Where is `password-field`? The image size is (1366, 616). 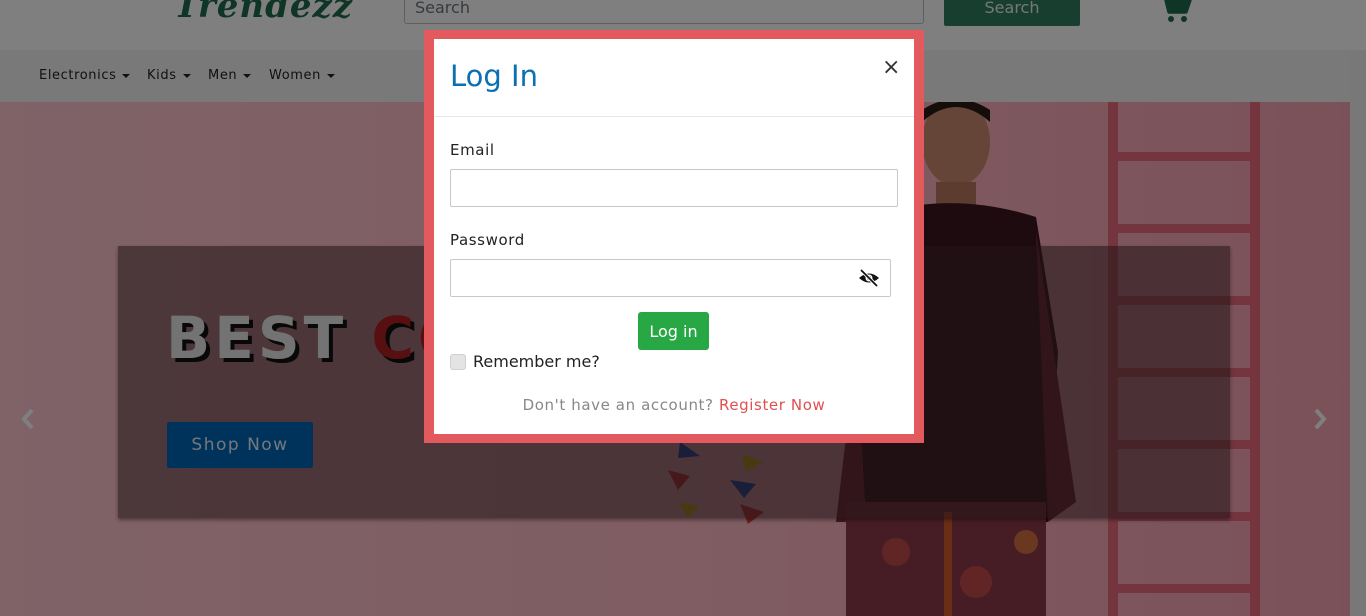 password-field is located at coordinates (670, 278).